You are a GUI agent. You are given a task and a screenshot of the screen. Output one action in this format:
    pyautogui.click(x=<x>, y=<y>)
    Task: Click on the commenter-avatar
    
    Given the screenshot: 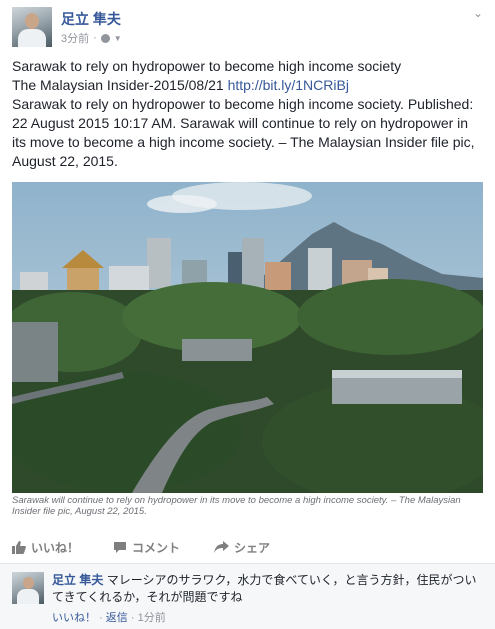 What is the action you would take?
    pyautogui.click(x=28, y=588)
    